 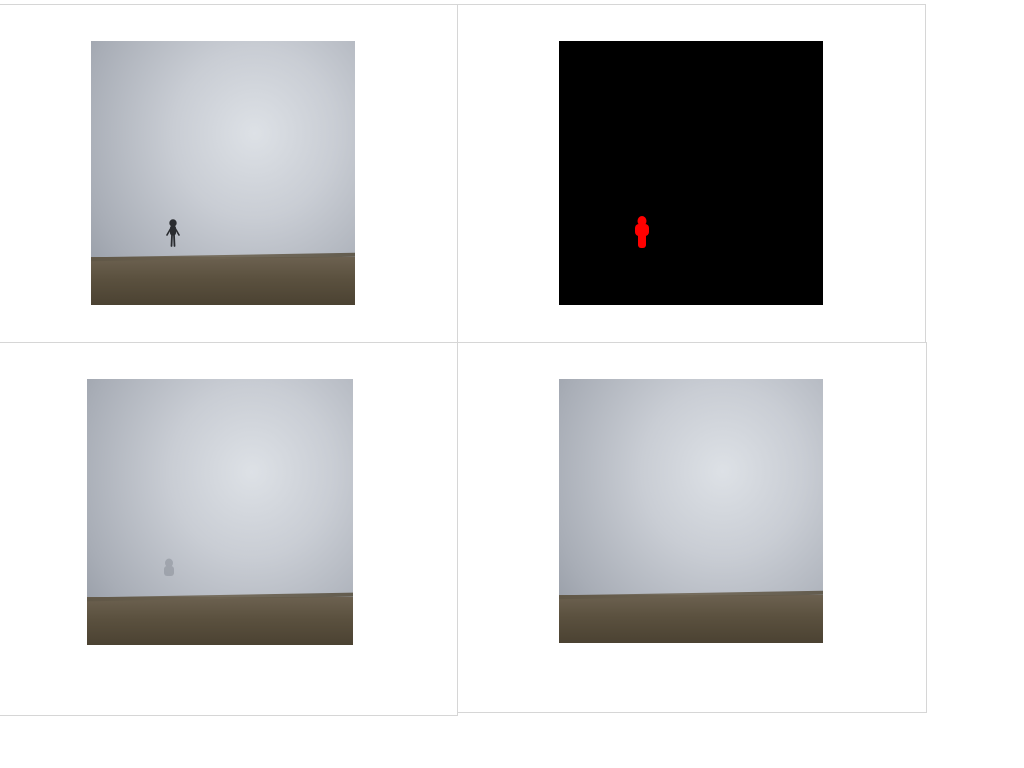 I want to click on segmentation-mask, so click(x=691, y=173).